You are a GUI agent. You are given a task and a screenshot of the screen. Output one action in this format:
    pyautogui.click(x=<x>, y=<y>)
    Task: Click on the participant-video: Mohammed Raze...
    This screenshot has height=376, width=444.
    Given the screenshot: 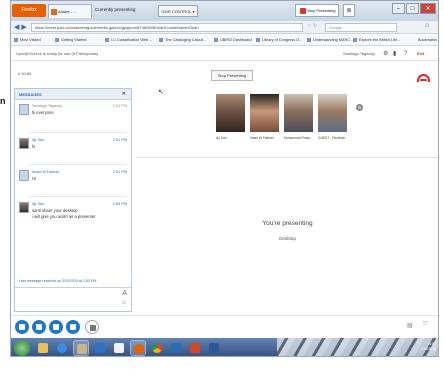 What is the action you would take?
    pyautogui.click(x=298, y=117)
    